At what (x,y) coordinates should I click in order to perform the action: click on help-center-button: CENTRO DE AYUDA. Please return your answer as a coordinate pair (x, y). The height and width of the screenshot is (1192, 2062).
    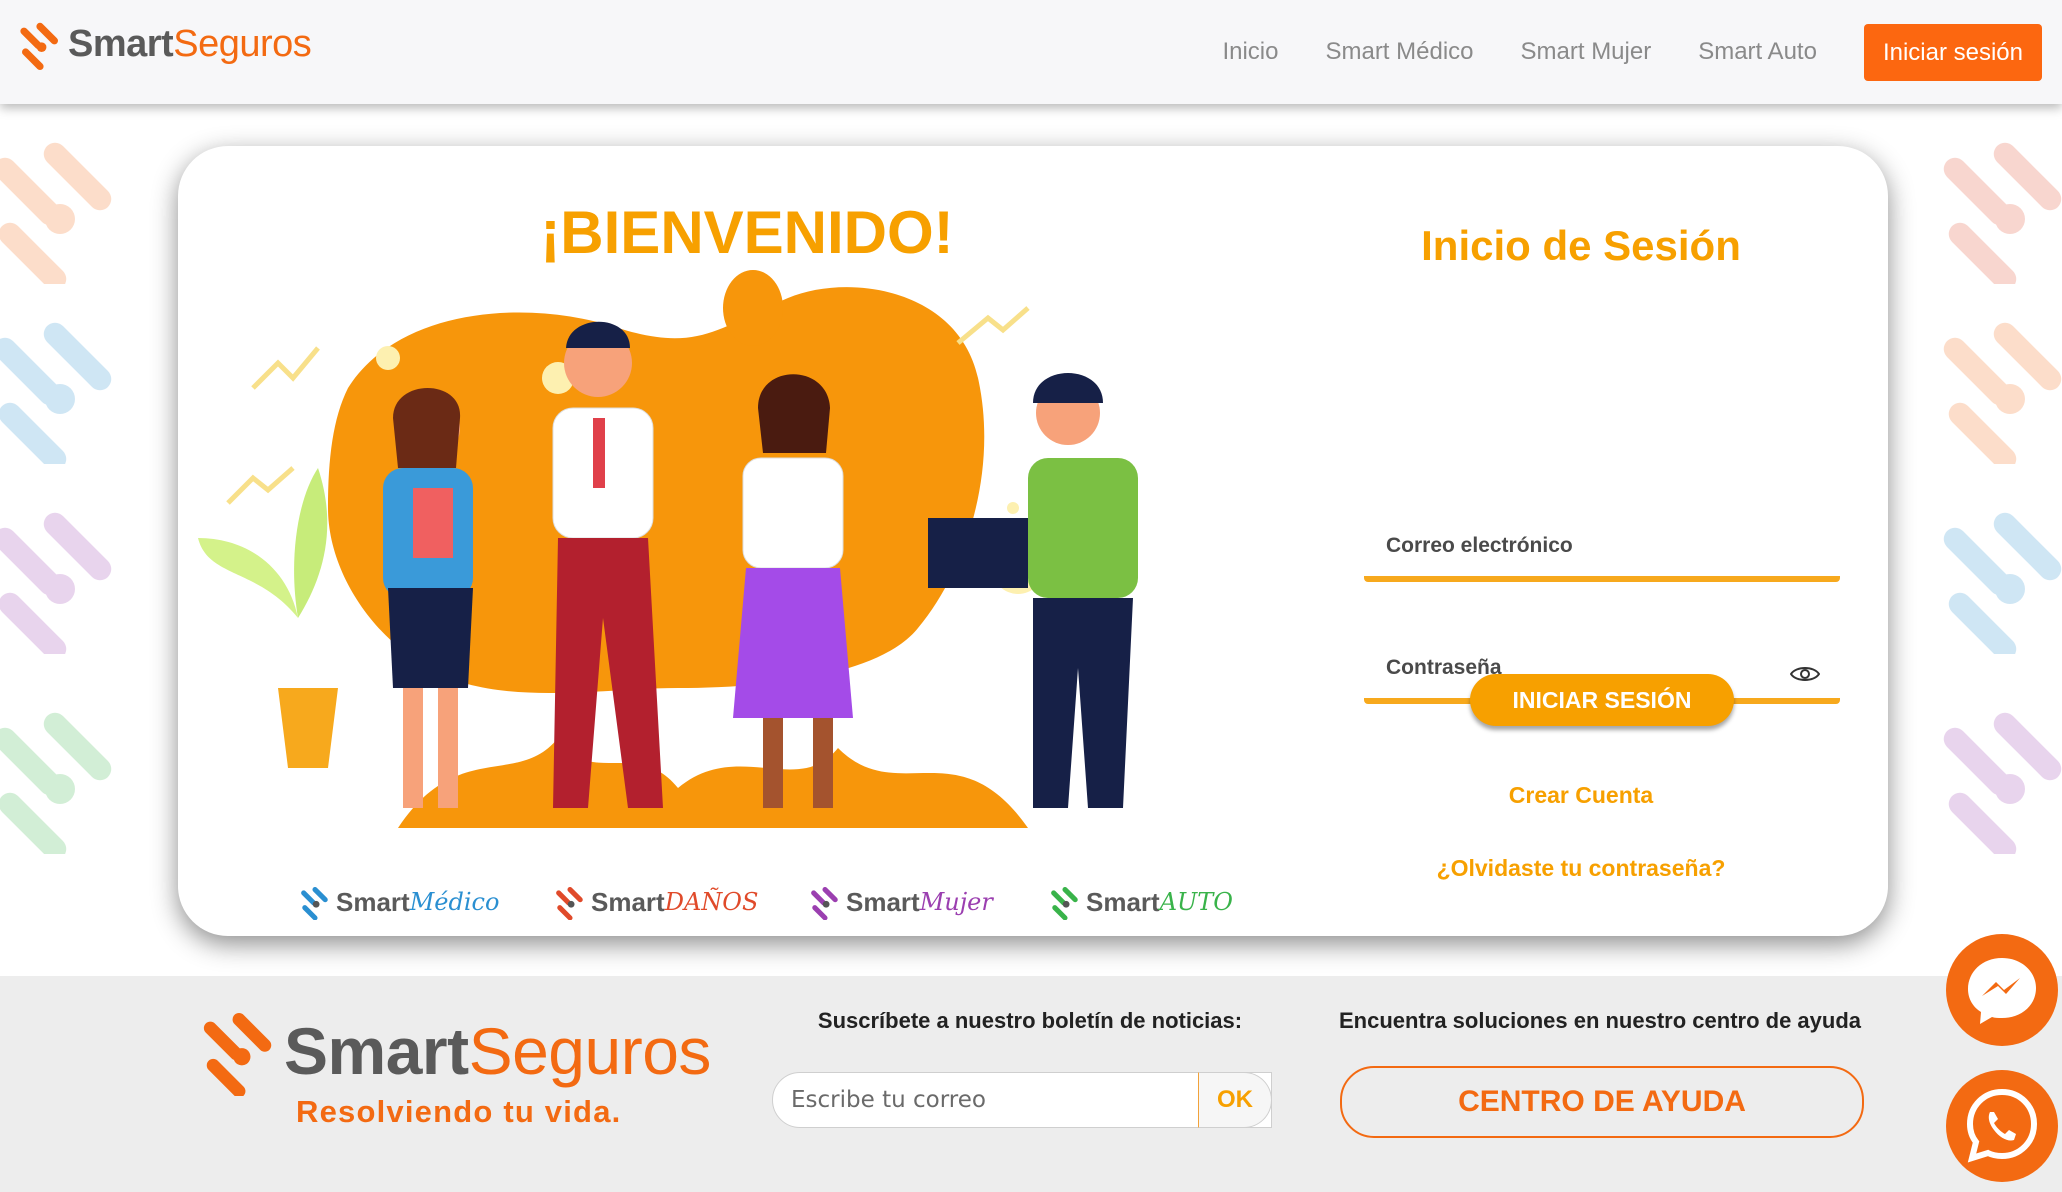
    Looking at the image, I should click on (1602, 1102).